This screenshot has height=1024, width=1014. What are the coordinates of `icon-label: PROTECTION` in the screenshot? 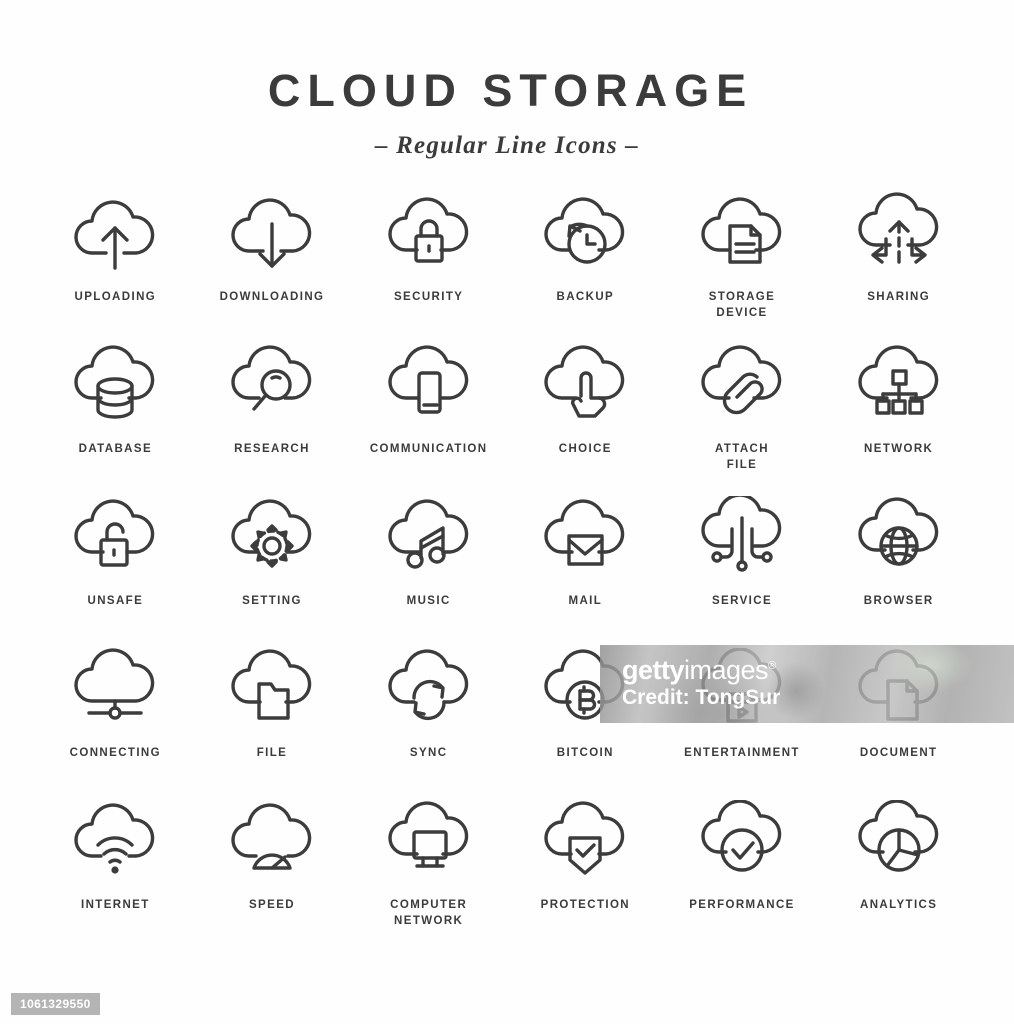 It's located at (585, 905).